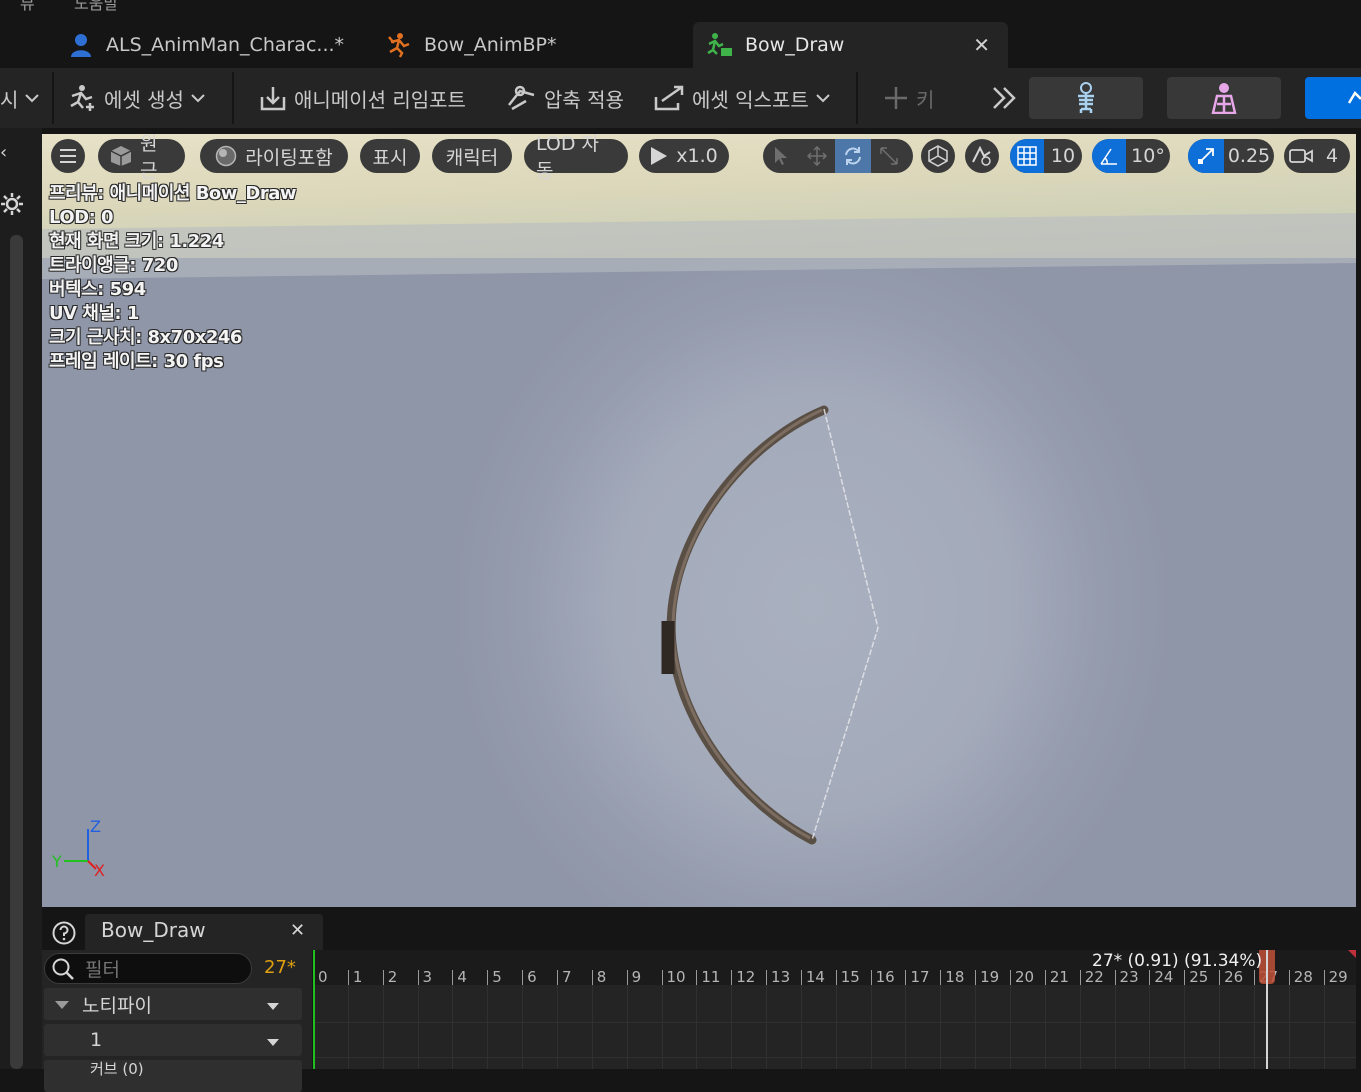 This screenshot has width=1361, height=1092. What do you see at coordinates (817, 156) in the screenshot?
I see `translate-icon` at bounding box center [817, 156].